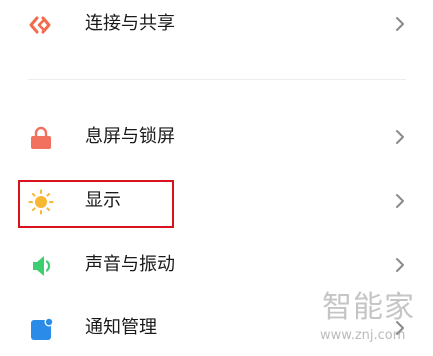  What do you see at coordinates (130, 136) in the screenshot?
I see `settings-item-label: 息屏与锁屏` at bounding box center [130, 136].